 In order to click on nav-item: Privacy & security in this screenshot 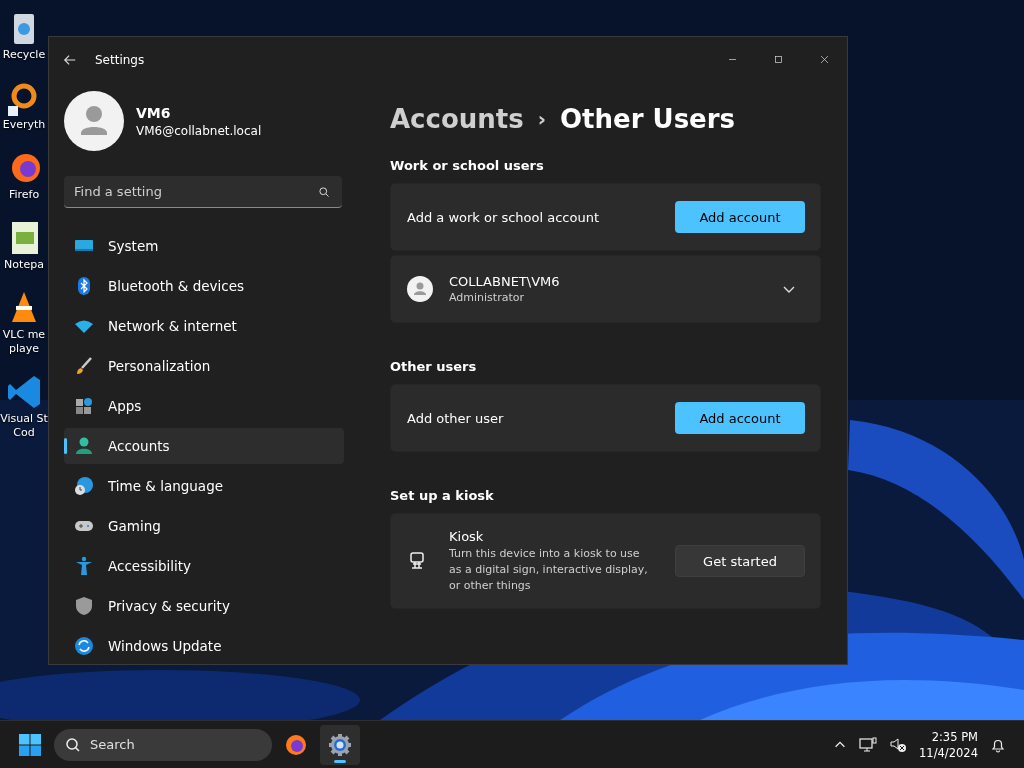, I will do `click(204, 606)`.